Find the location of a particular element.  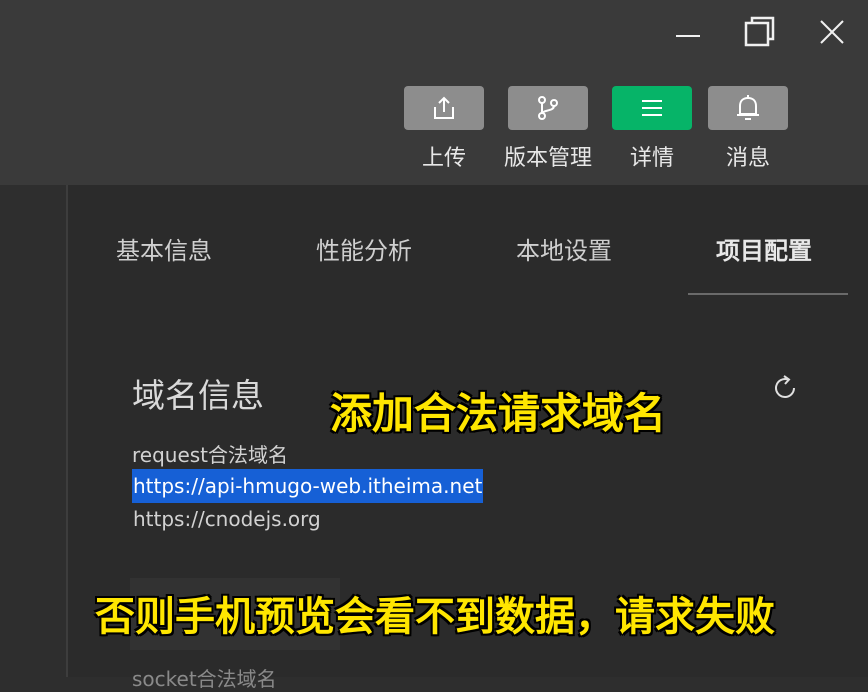

detail-button is located at coordinates (652, 108).